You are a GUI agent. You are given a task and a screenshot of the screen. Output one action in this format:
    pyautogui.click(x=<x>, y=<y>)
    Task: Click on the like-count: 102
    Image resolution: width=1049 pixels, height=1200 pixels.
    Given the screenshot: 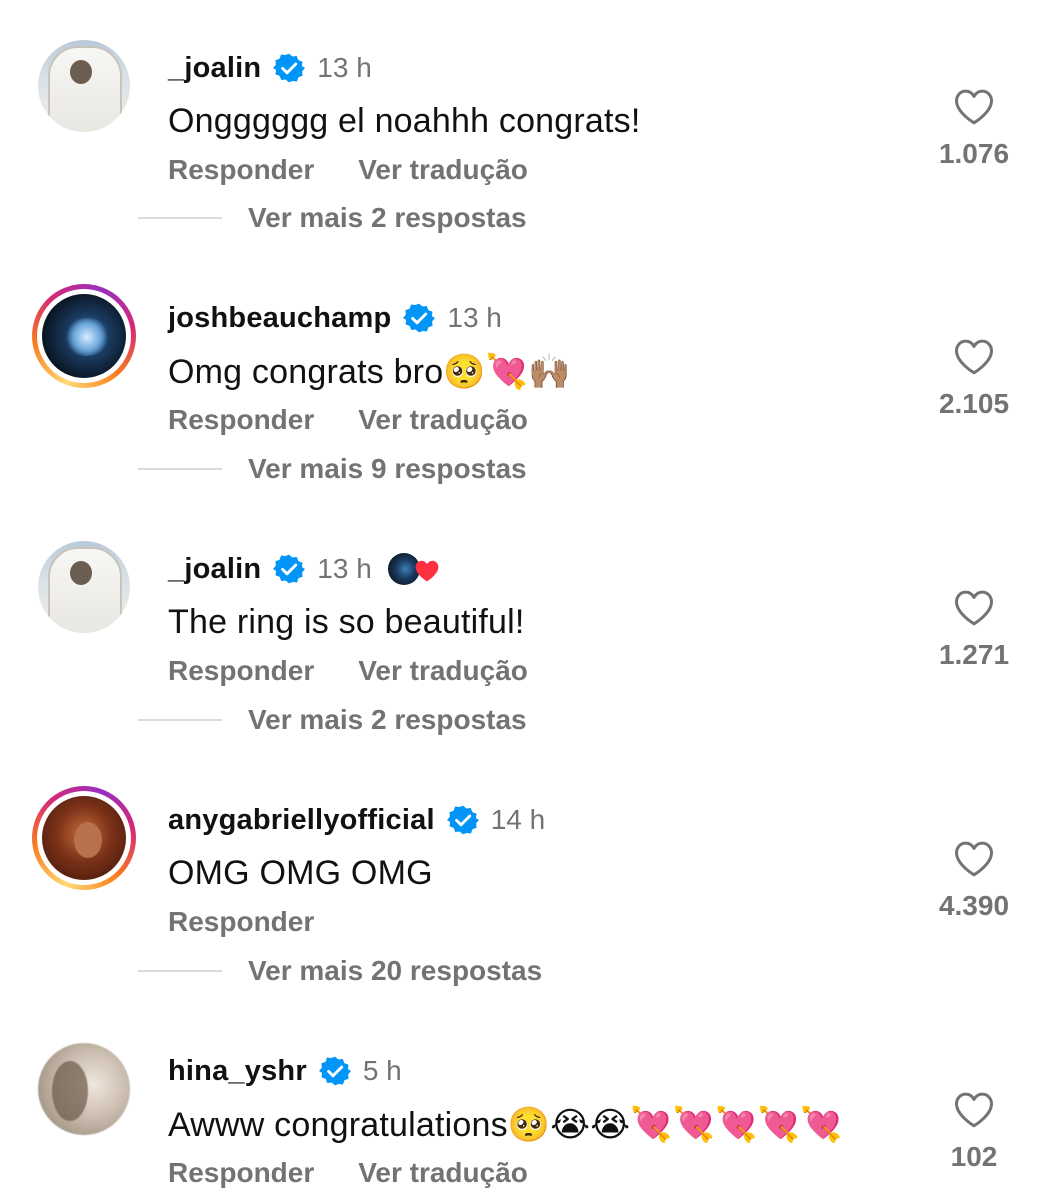 What is the action you would take?
    pyautogui.click(x=974, y=1156)
    